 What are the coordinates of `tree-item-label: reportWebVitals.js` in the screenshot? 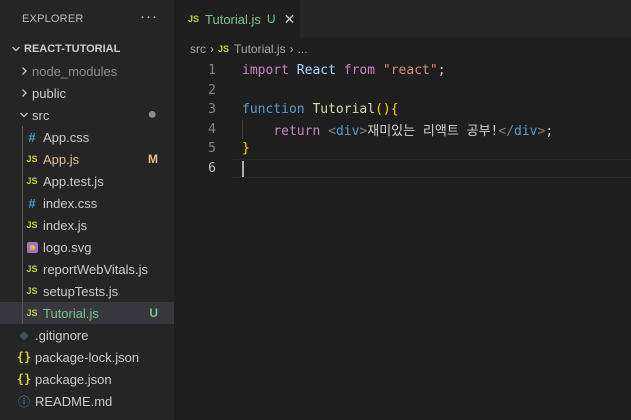 It's located at (96, 269).